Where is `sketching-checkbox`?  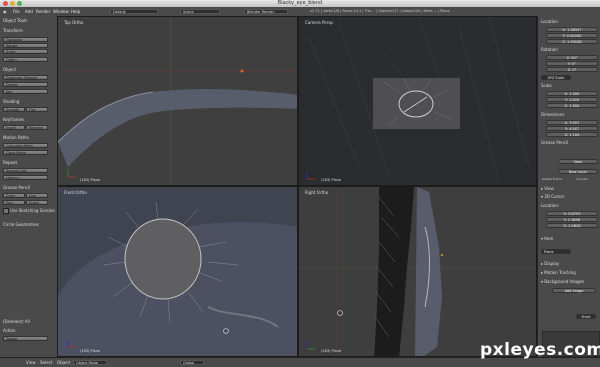 sketching-checkbox is located at coordinates (6, 211).